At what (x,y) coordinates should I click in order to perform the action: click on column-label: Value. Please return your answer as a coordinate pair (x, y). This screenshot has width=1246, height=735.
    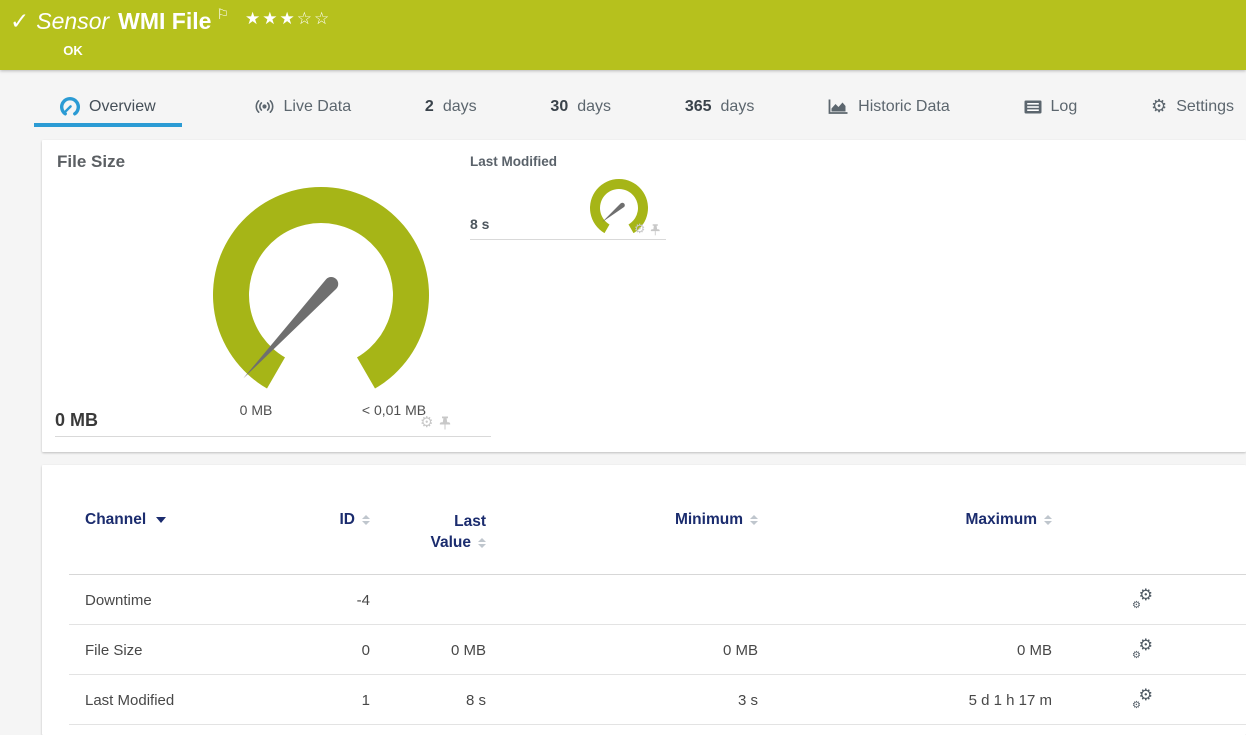
    Looking at the image, I should click on (451, 542).